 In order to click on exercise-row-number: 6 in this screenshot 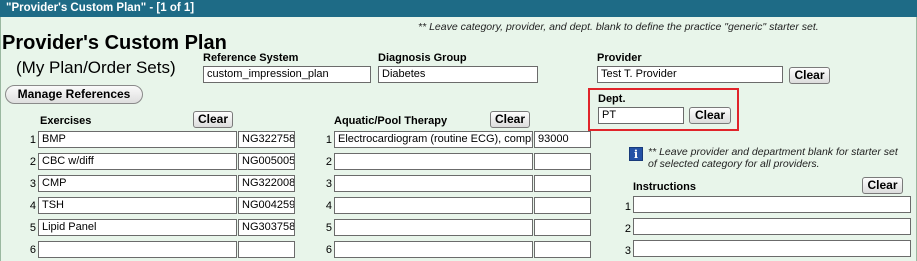, I will do `click(32, 250)`.